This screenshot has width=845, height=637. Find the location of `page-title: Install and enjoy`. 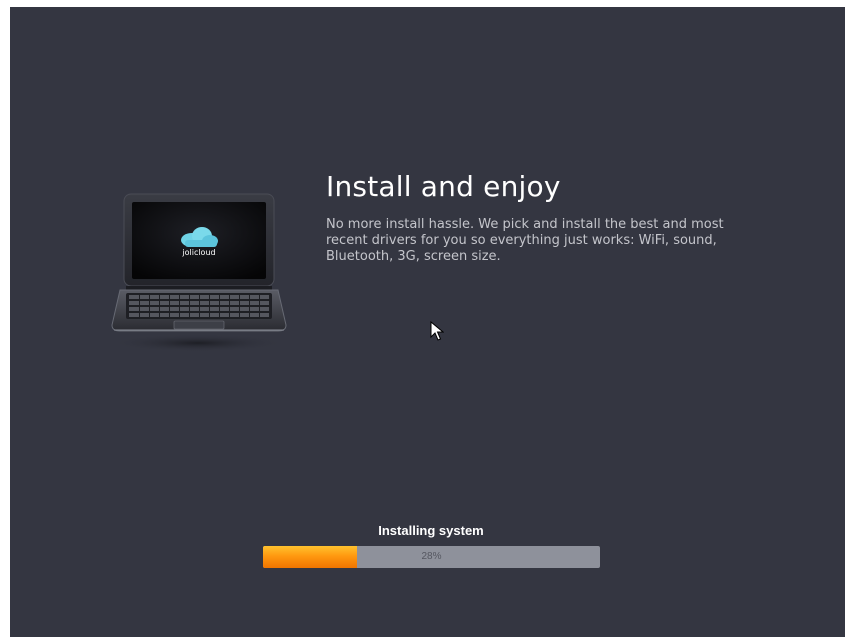

page-title: Install and enjoy is located at coordinates (443, 186).